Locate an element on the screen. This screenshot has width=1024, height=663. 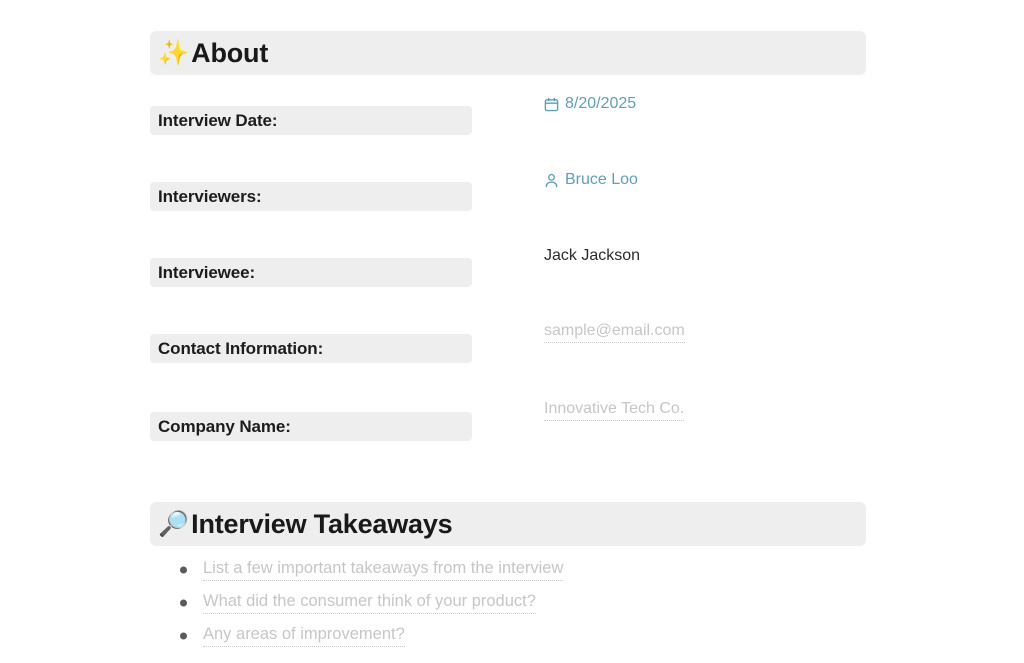
field-label-interviewee: Interviewee: is located at coordinates (311, 272).